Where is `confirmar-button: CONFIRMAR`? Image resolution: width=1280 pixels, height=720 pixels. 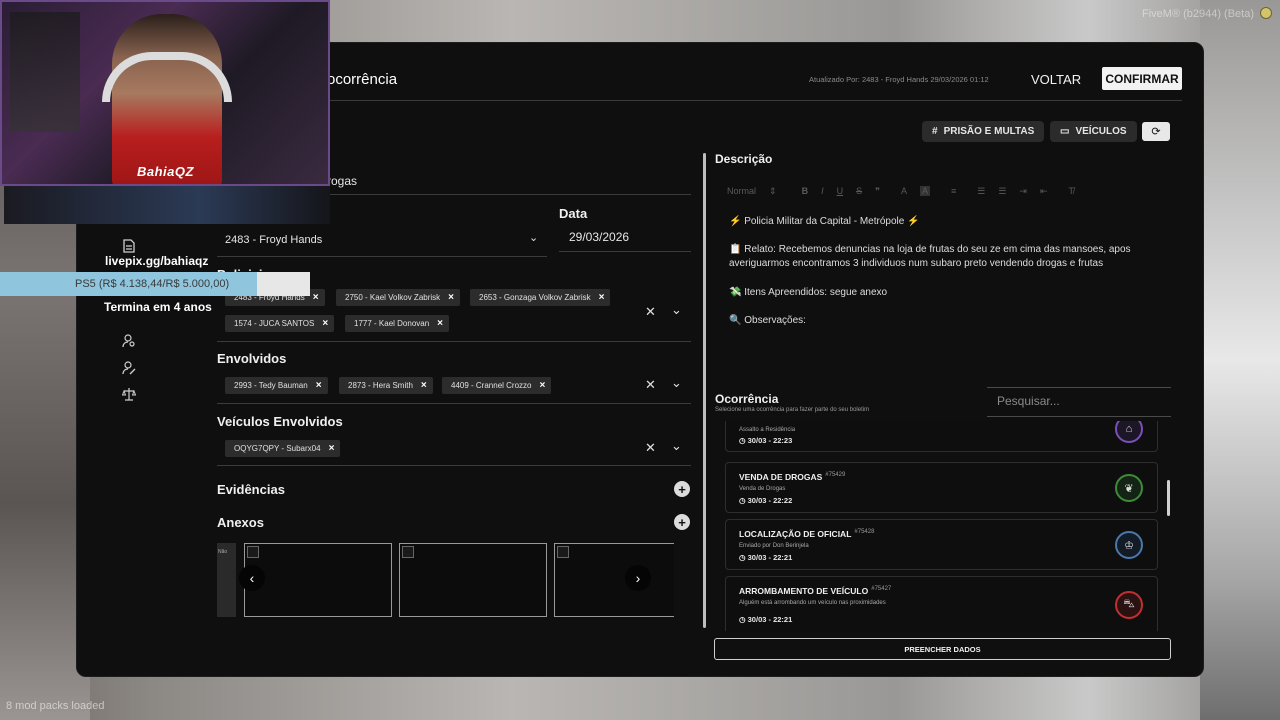 confirmar-button: CONFIRMAR is located at coordinates (1142, 78).